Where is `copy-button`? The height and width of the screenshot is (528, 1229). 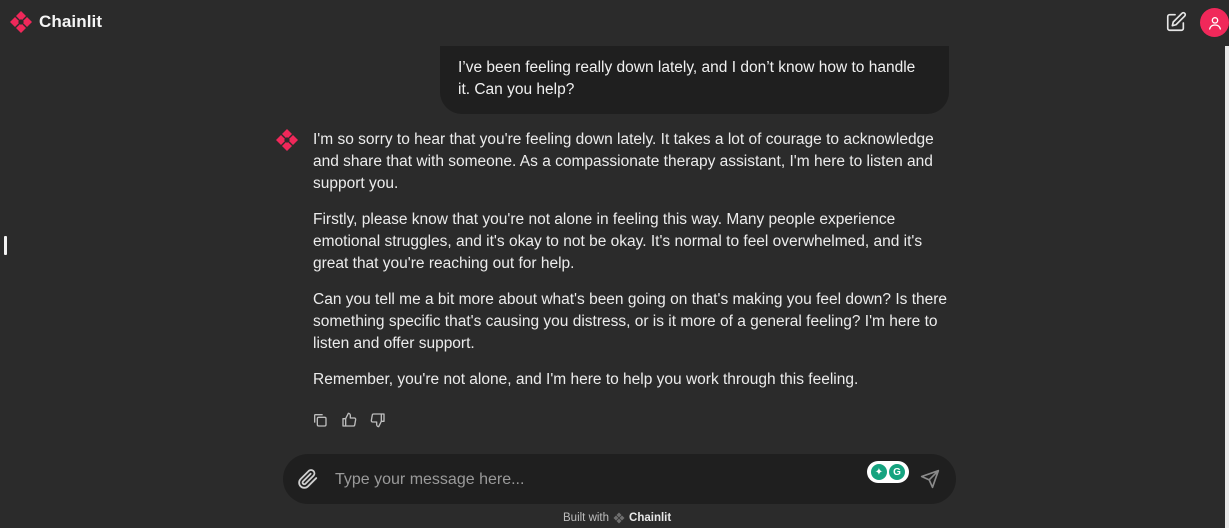 copy-button is located at coordinates (320, 420).